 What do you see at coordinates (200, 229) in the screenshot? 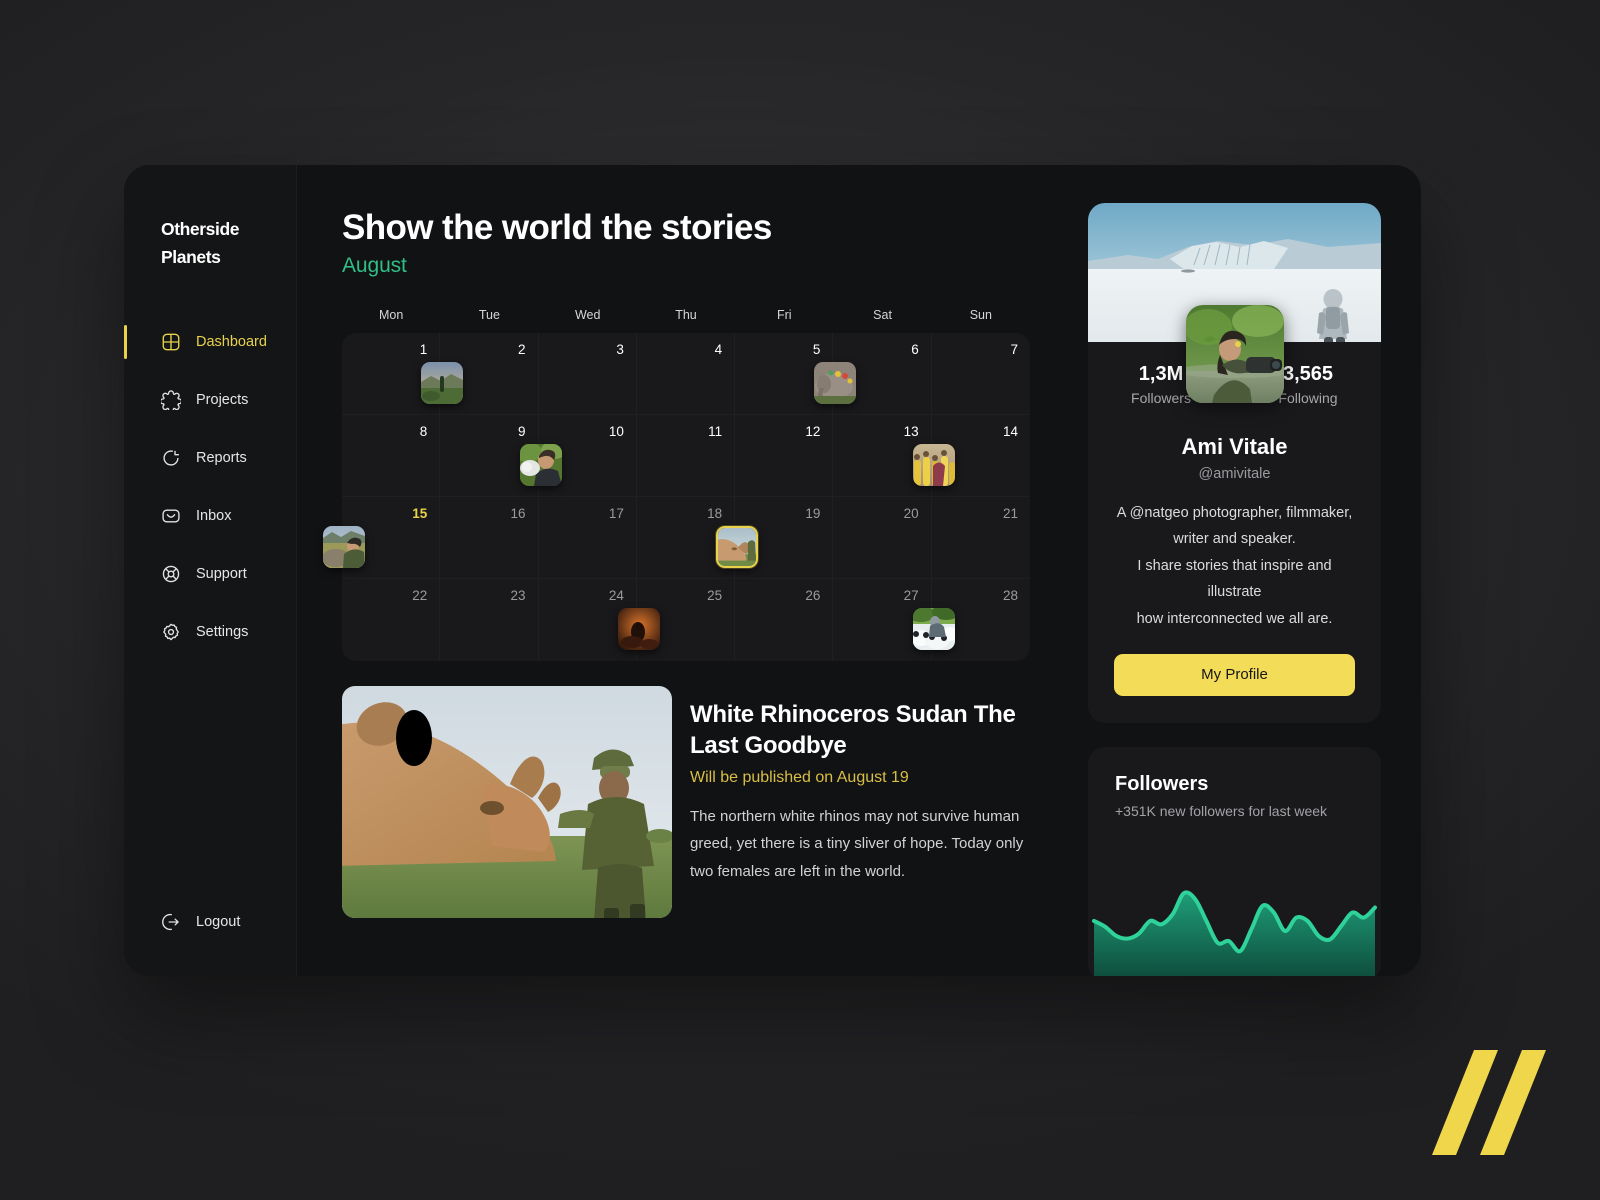
I see `brand-line-1: Otherside` at bounding box center [200, 229].